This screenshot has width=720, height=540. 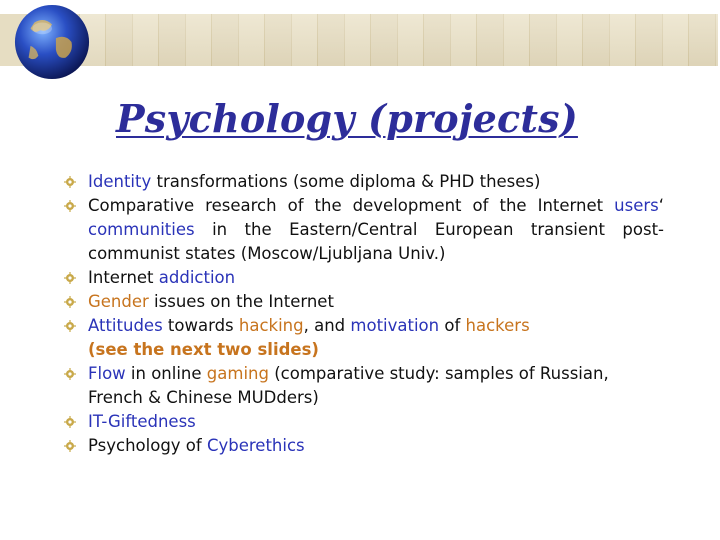 What do you see at coordinates (120, 181) in the screenshot?
I see `item-term: Identity` at bounding box center [120, 181].